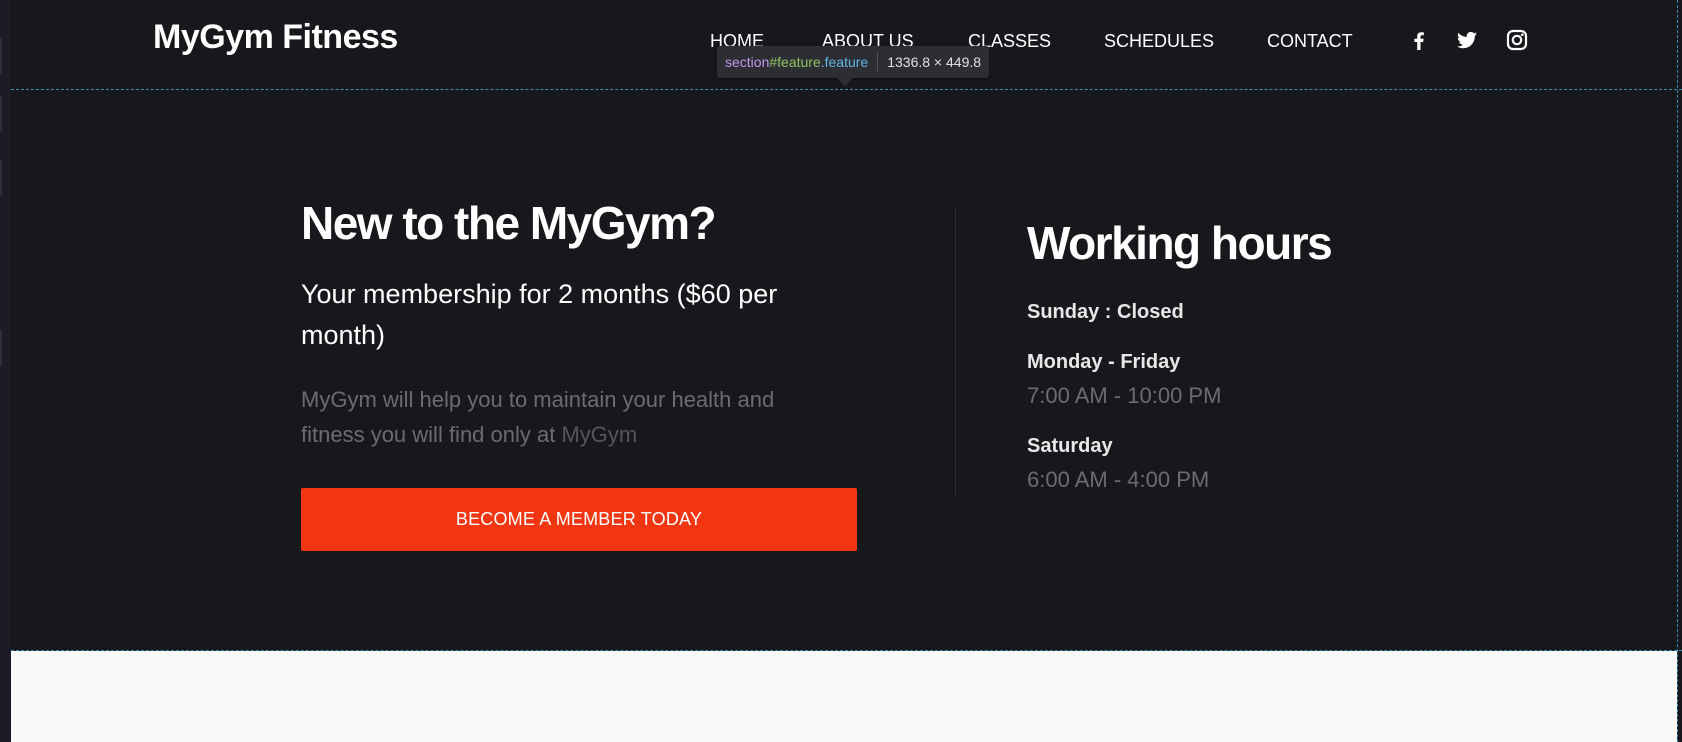 The image size is (1682, 742). Describe the element at coordinates (955, 352) in the screenshot. I see `column-divider` at that location.